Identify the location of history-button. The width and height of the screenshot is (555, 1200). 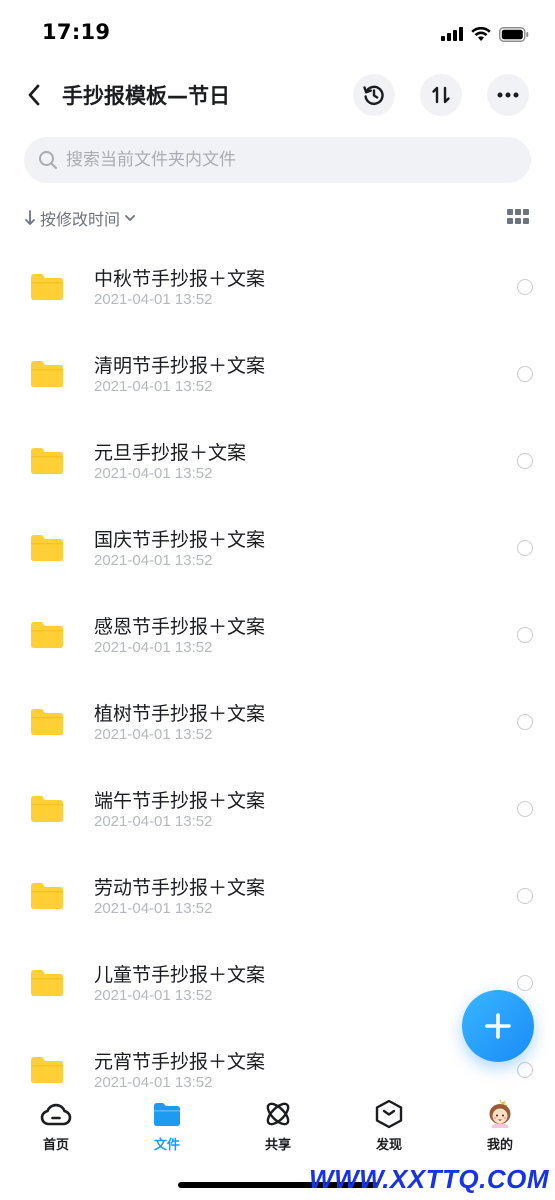
(374, 95).